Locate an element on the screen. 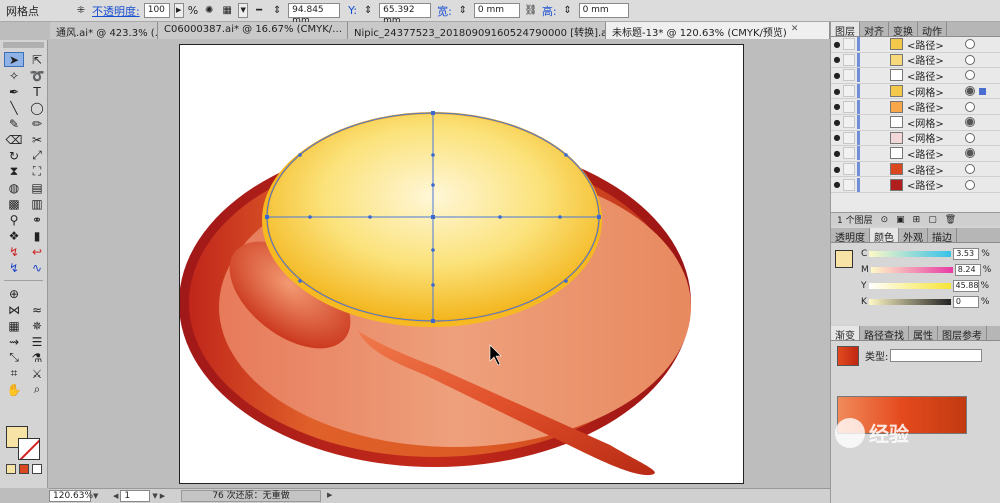 This screenshot has width=1000, height=503. ellipse-tool-icon: ◯ is located at coordinates (37, 107).